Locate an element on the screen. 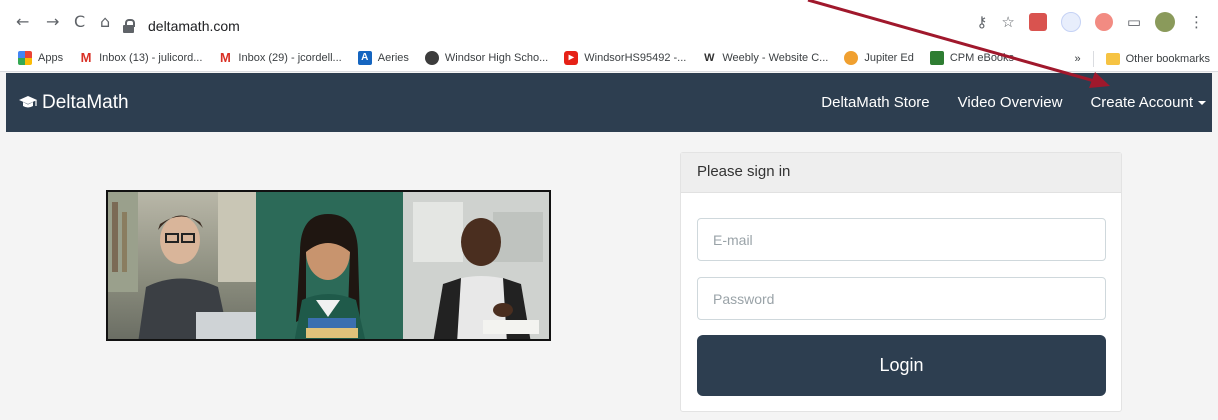 This screenshot has width=1218, height=420. students-hero-image is located at coordinates (328, 265).